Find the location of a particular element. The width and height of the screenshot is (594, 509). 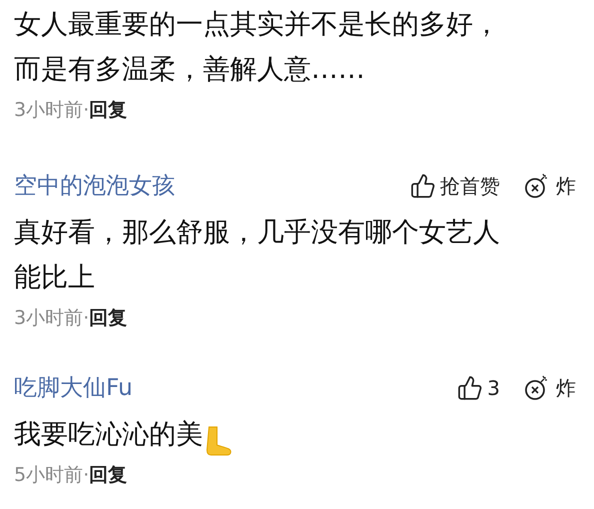

comment-text: 真好看，那么舒服，几乎没有哪个女艺人能比上 is located at coordinates (257, 255).